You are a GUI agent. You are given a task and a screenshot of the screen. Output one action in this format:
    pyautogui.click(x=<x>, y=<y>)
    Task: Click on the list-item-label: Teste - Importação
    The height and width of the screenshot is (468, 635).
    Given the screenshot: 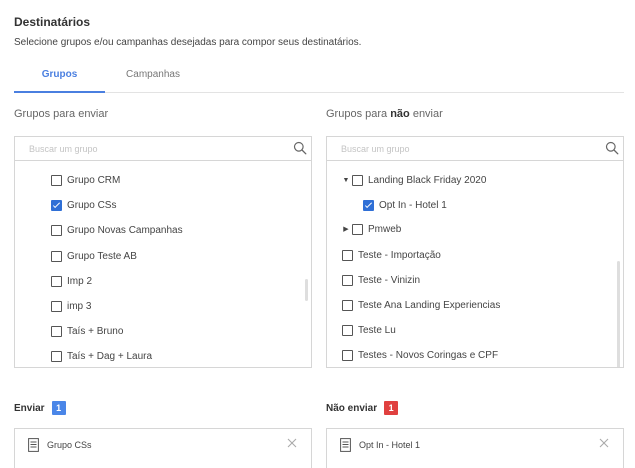 What is the action you would take?
    pyautogui.click(x=399, y=255)
    